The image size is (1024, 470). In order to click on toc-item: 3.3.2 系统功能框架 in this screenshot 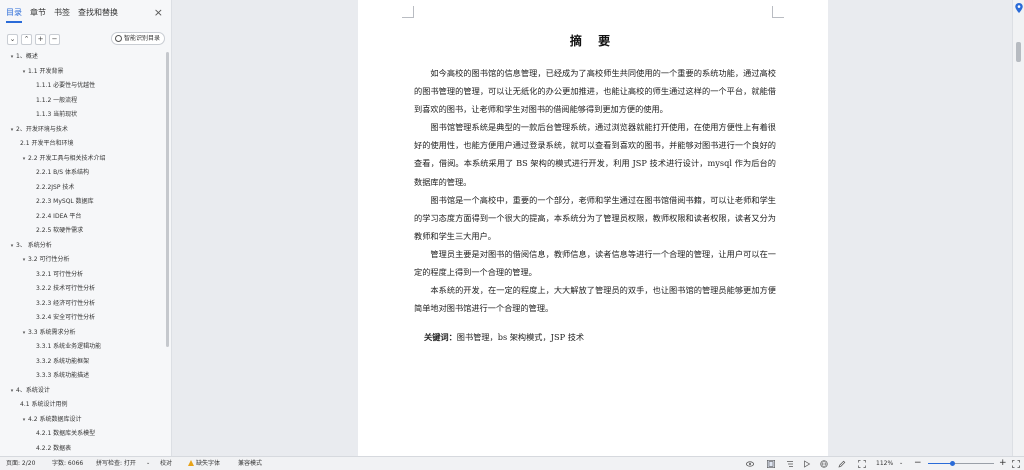, I will do `click(83, 362)`.